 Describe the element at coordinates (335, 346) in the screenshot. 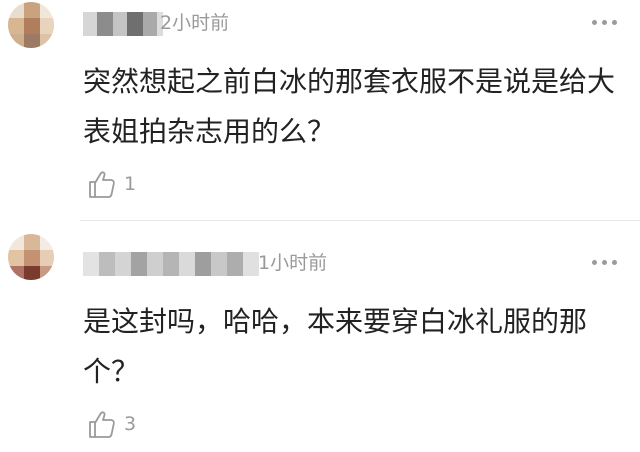

I see `comment-text: 是这封吗，哈哈，本来要穿白冰礼服的那个？` at that location.